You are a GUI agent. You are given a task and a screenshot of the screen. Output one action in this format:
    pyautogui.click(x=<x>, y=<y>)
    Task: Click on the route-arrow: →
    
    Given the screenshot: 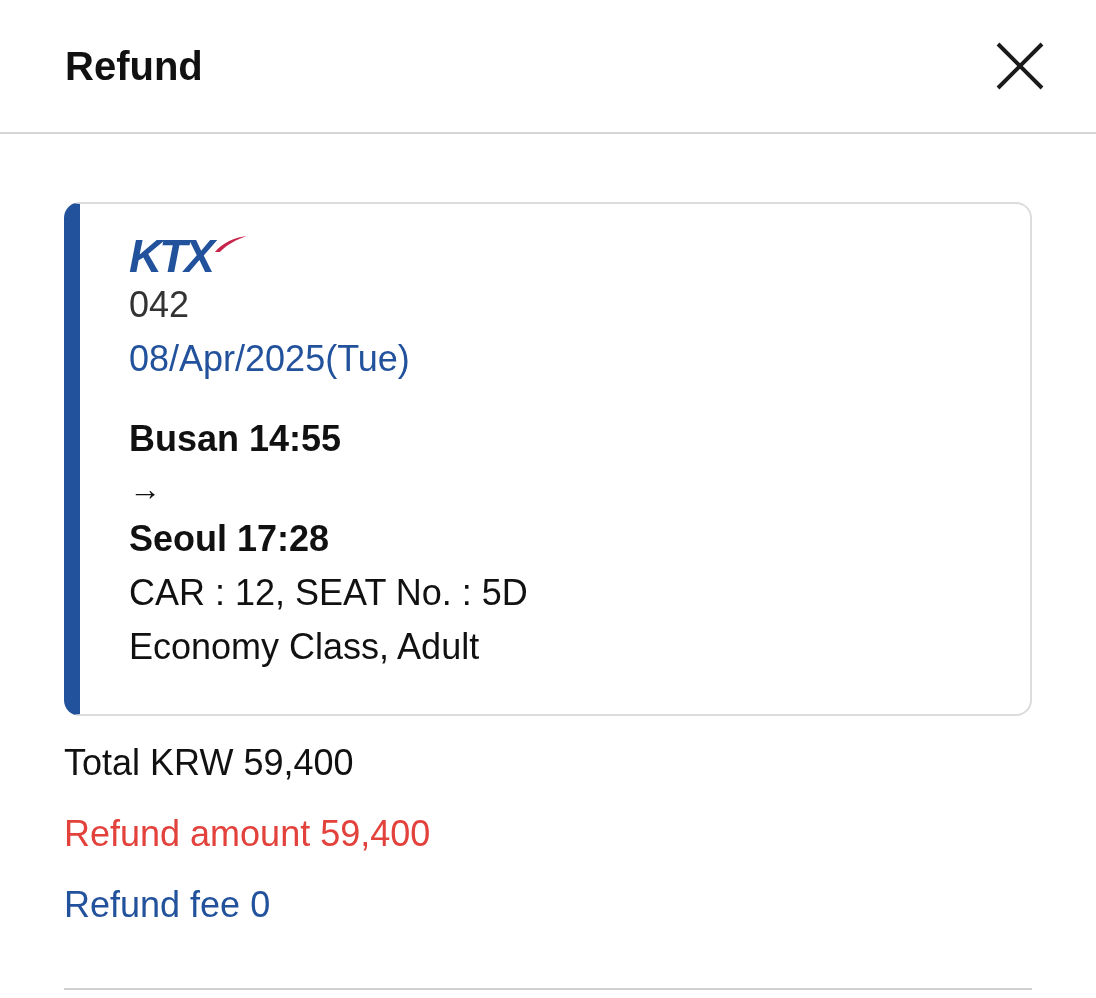 What is the action you would take?
    pyautogui.click(x=145, y=489)
    